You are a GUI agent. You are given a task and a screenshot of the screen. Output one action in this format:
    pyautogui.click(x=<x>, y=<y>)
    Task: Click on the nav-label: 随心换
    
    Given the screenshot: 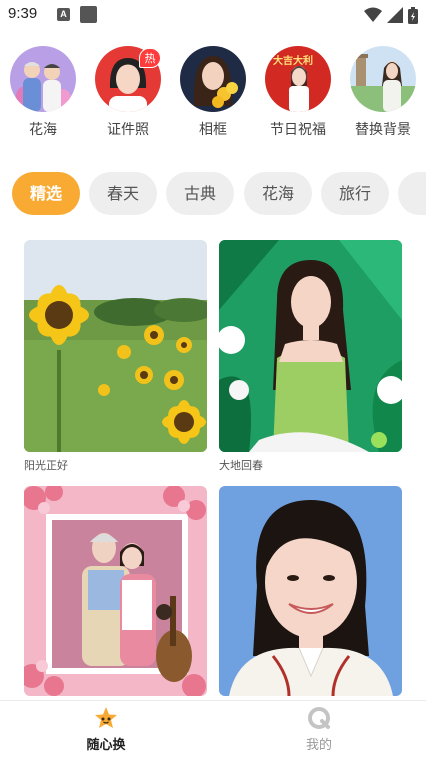 What is the action you would take?
    pyautogui.click(x=106, y=745)
    